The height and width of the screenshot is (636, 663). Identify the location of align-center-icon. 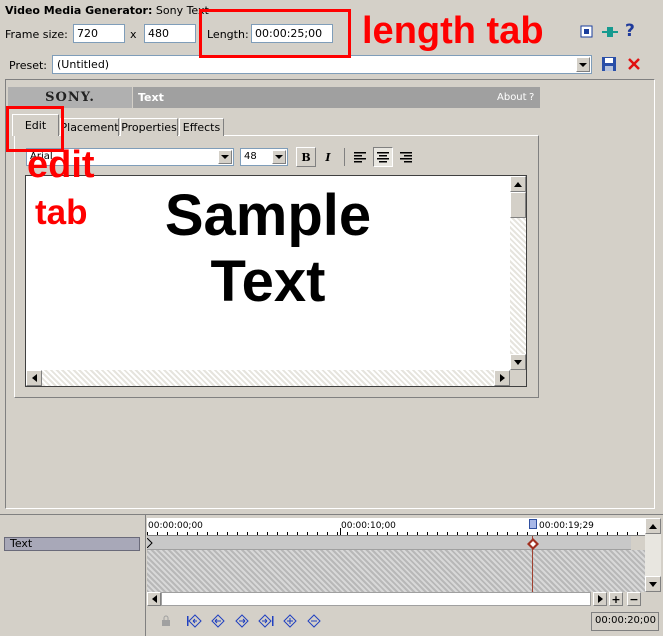
(383, 156).